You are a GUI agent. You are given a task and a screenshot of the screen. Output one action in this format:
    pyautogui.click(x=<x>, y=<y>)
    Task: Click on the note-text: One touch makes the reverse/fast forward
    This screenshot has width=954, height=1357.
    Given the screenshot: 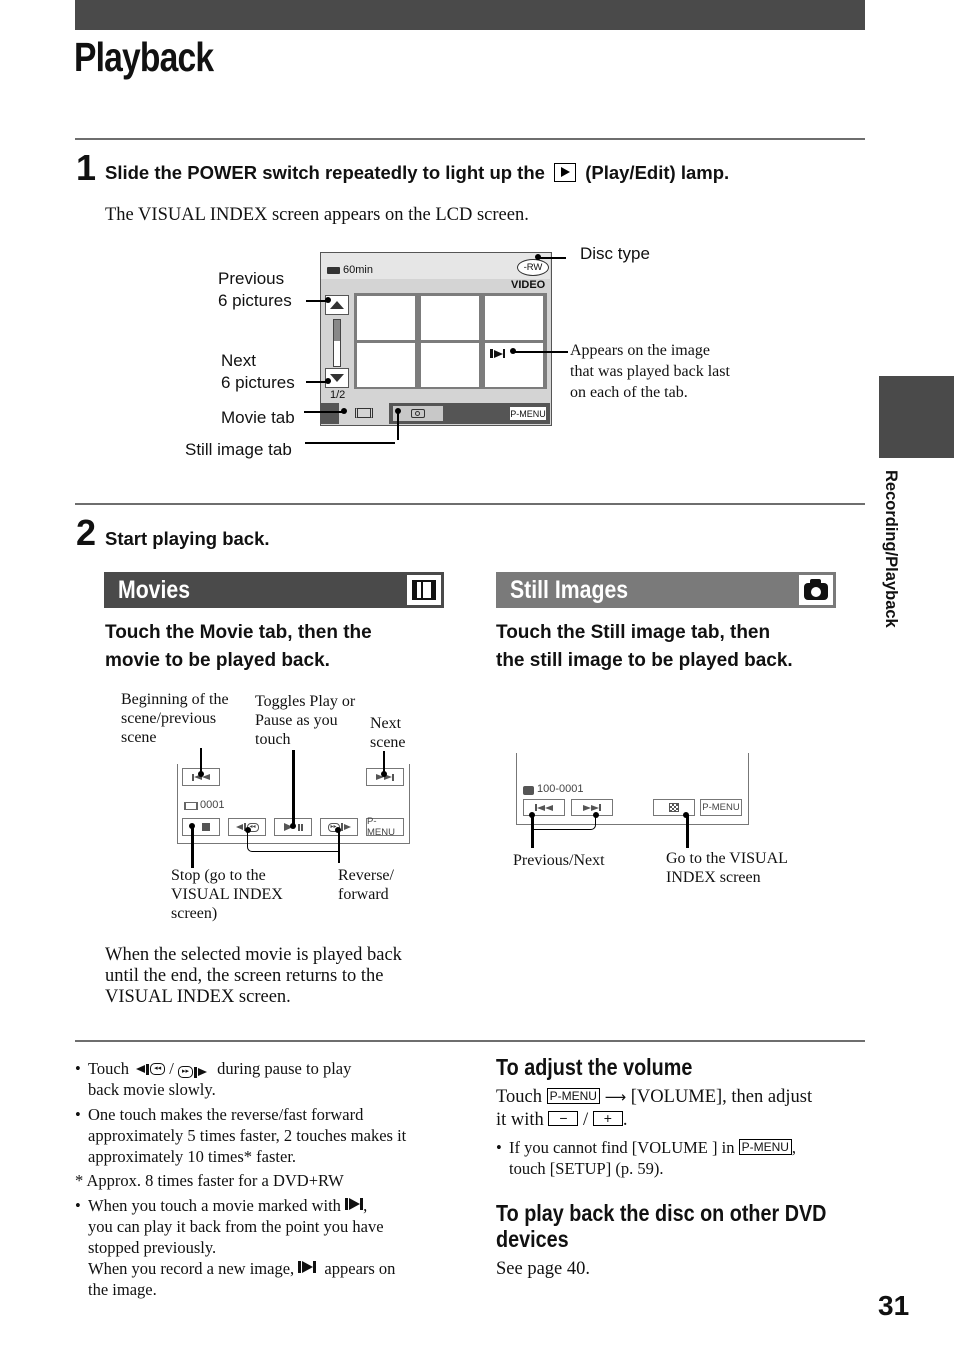 What is the action you would take?
    pyautogui.click(x=226, y=1114)
    